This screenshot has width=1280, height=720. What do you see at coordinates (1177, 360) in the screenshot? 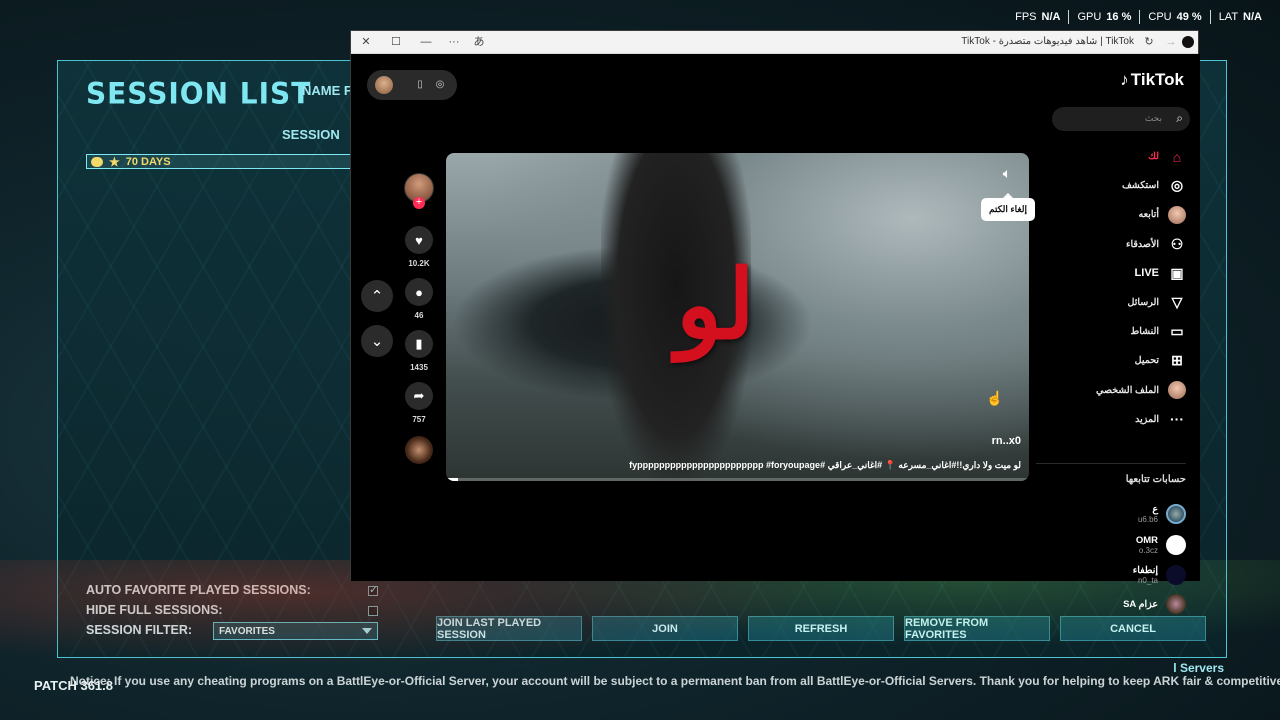
I see `upload-icon: ⊞` at bounding box center [1177, 360].